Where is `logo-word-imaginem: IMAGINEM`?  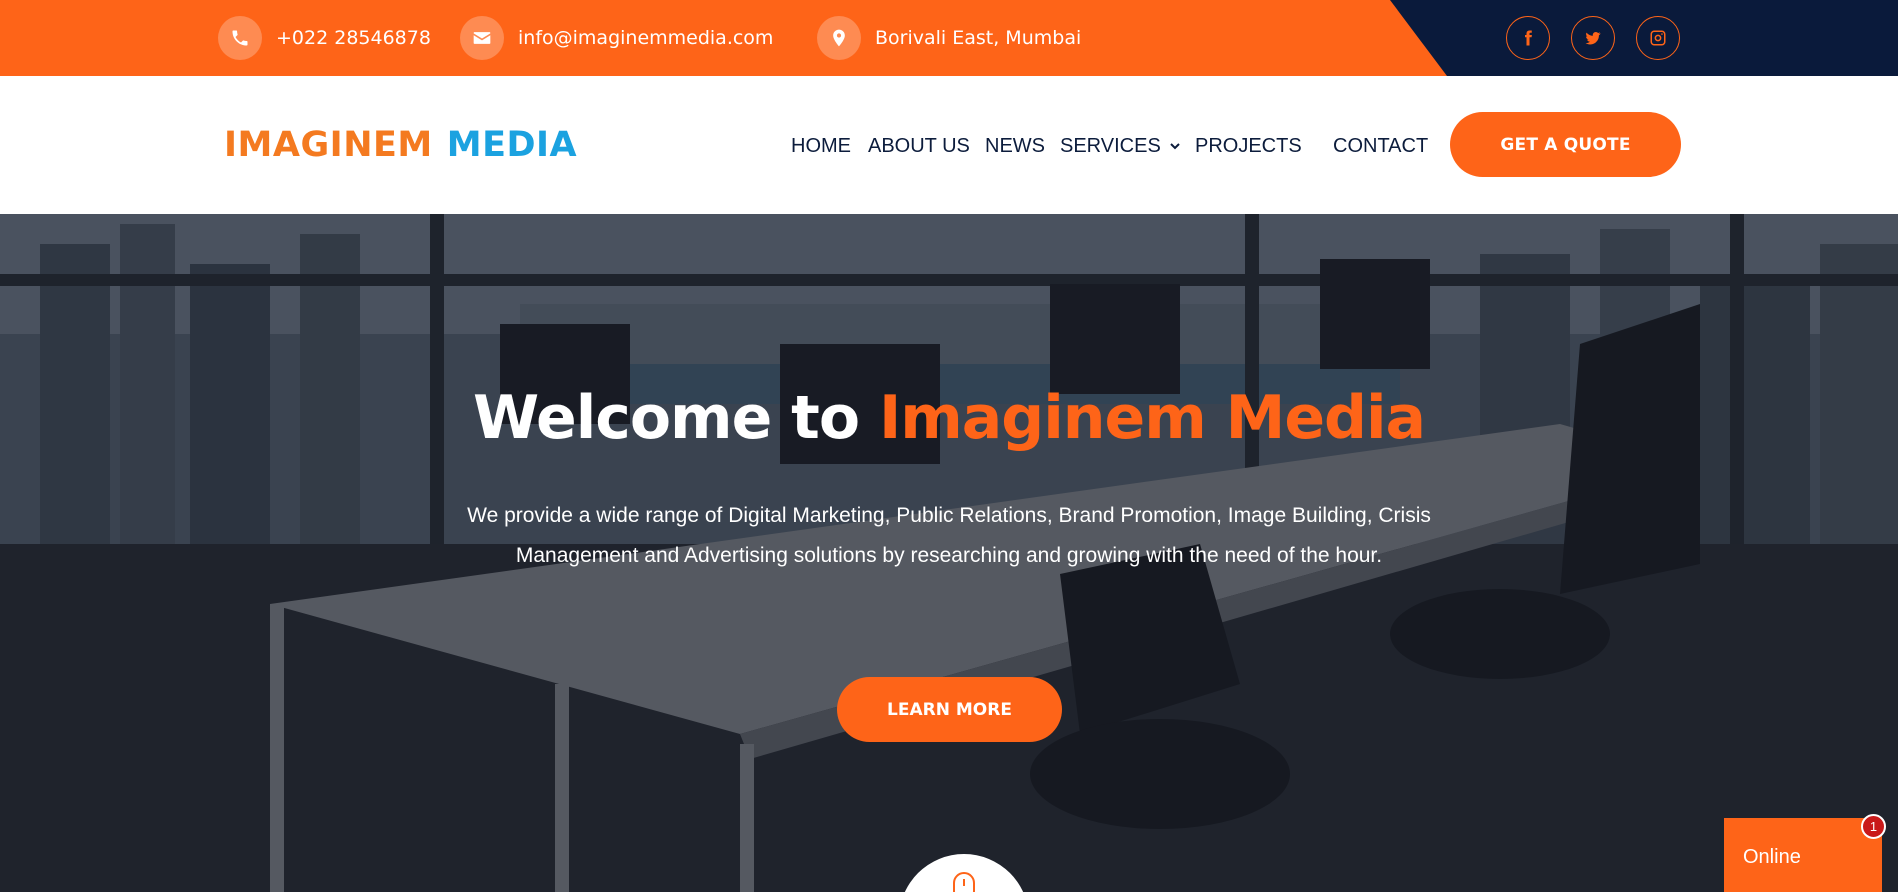 logo-word-imaginem: IMAGINEM is located at coordinates (328, 145).